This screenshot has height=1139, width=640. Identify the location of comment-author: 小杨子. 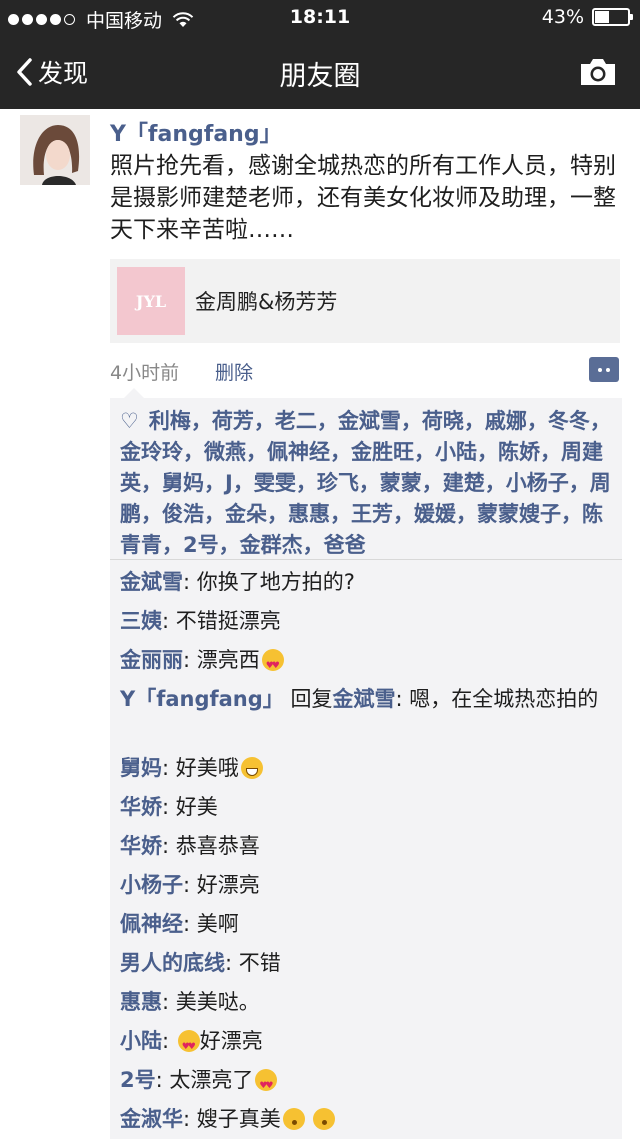
(151, 885).